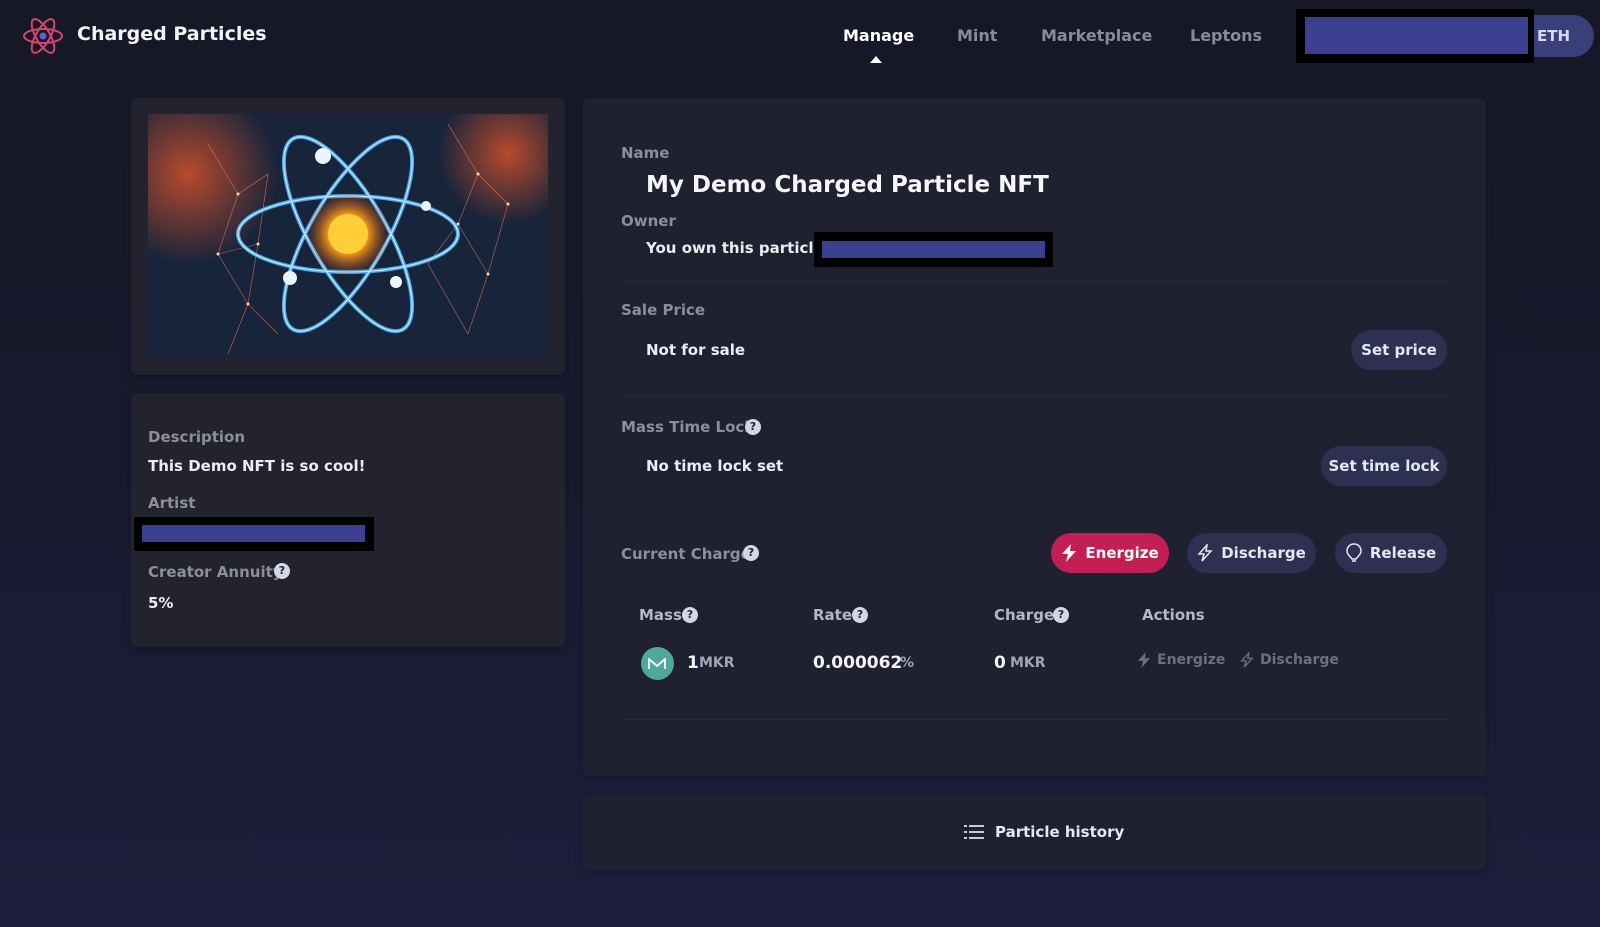 This screenshot has height=927, width=1600. What do you see at coordinates (740, 248) in the screenshot?
I see `owner-text: You own this particle :` at bounding box center [740, 248].